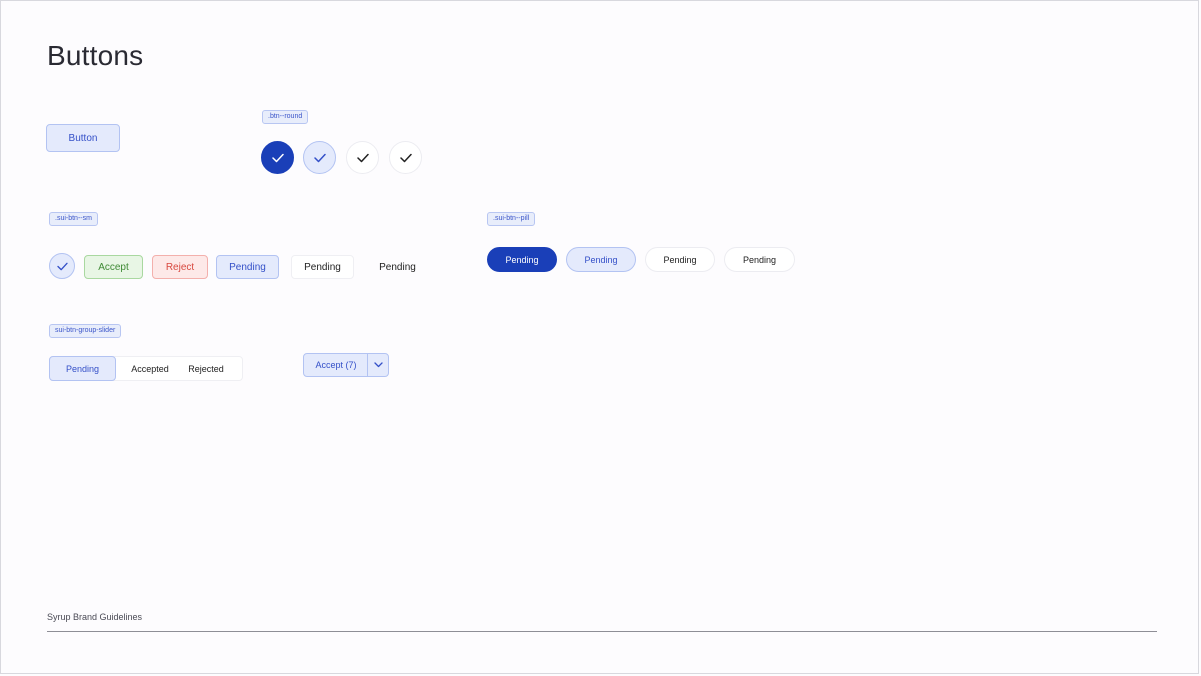  Describe the element at coordinates (95, 55) in the screenshot. I see `page-title: Buttons` at that location.